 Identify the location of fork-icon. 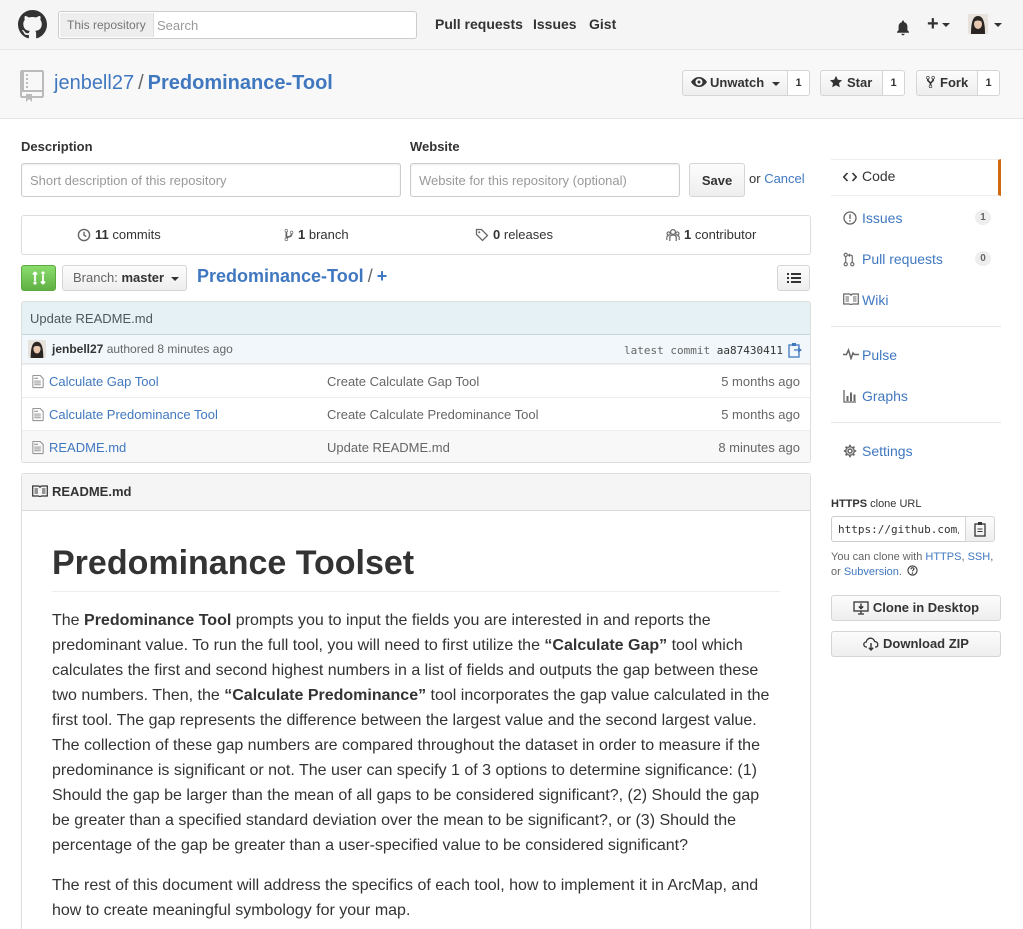
(930, 82).